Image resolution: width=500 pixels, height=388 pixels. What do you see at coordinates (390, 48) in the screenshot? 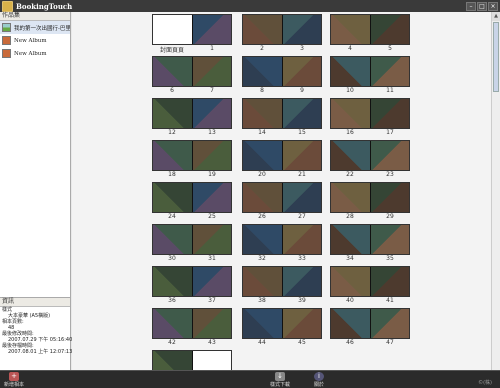
I see `page-number-label: 5` at bounding box center [390, 48].